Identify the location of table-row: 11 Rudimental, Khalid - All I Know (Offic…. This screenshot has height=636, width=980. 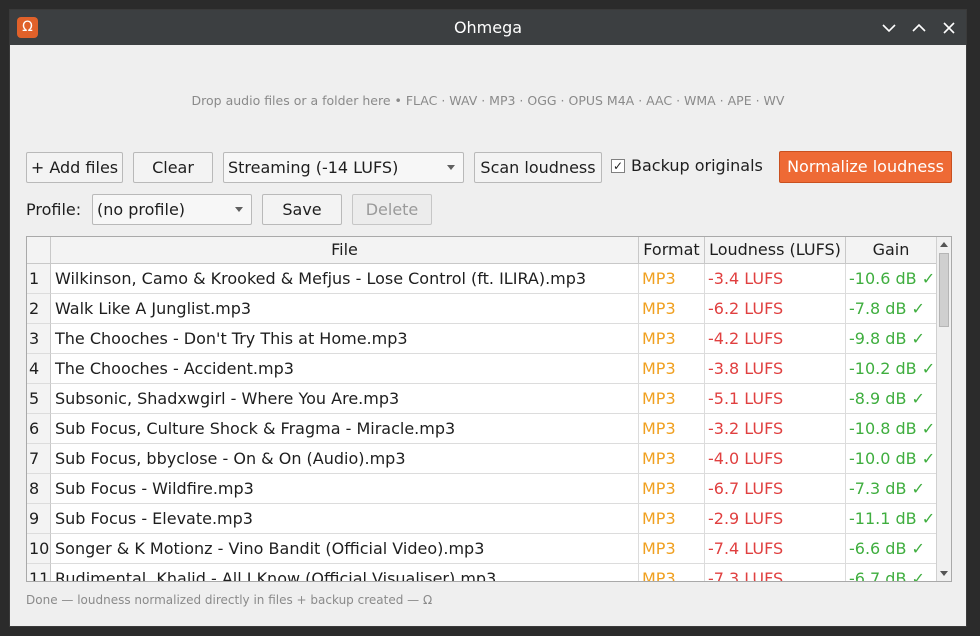
(482, 572).